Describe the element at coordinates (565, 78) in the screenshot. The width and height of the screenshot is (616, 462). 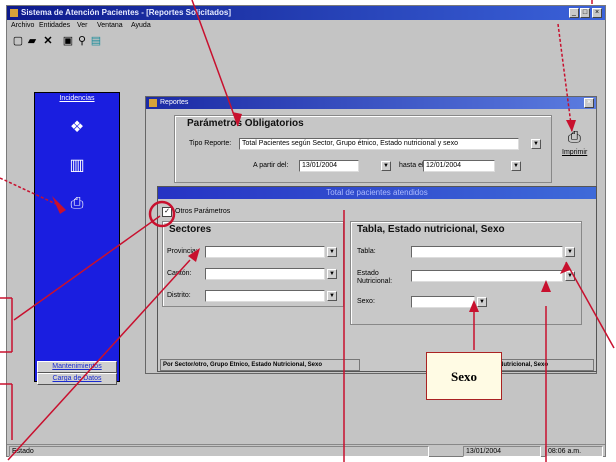
I see `callout-line-print` at that location.